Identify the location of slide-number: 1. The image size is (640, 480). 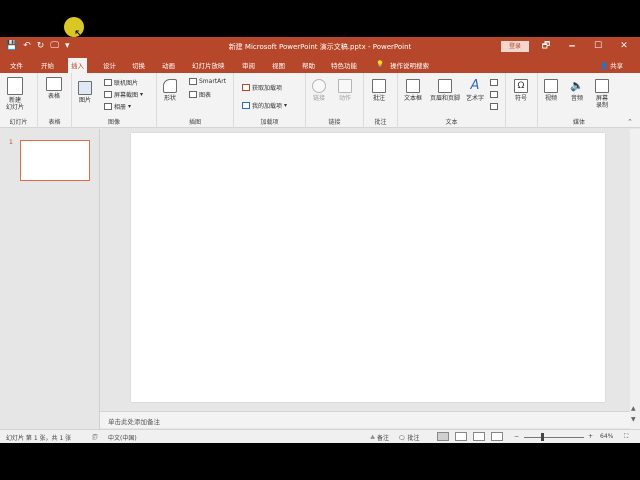
(11, 142).